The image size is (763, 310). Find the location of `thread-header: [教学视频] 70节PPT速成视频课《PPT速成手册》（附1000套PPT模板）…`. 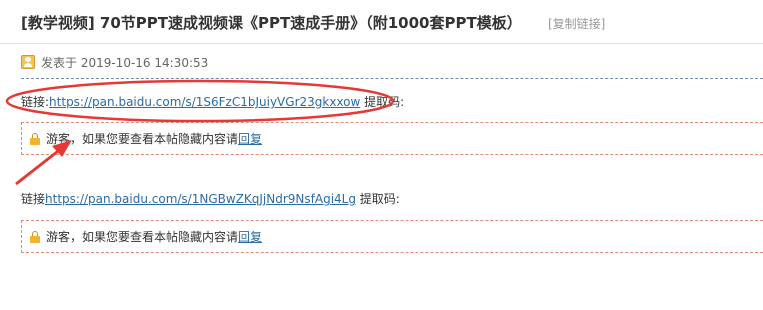

thread-header: [教学视频] 70节PPT速成视频课《PPT速成手册》（附1000套PPT模板）… is located at coordinates (381, 22).